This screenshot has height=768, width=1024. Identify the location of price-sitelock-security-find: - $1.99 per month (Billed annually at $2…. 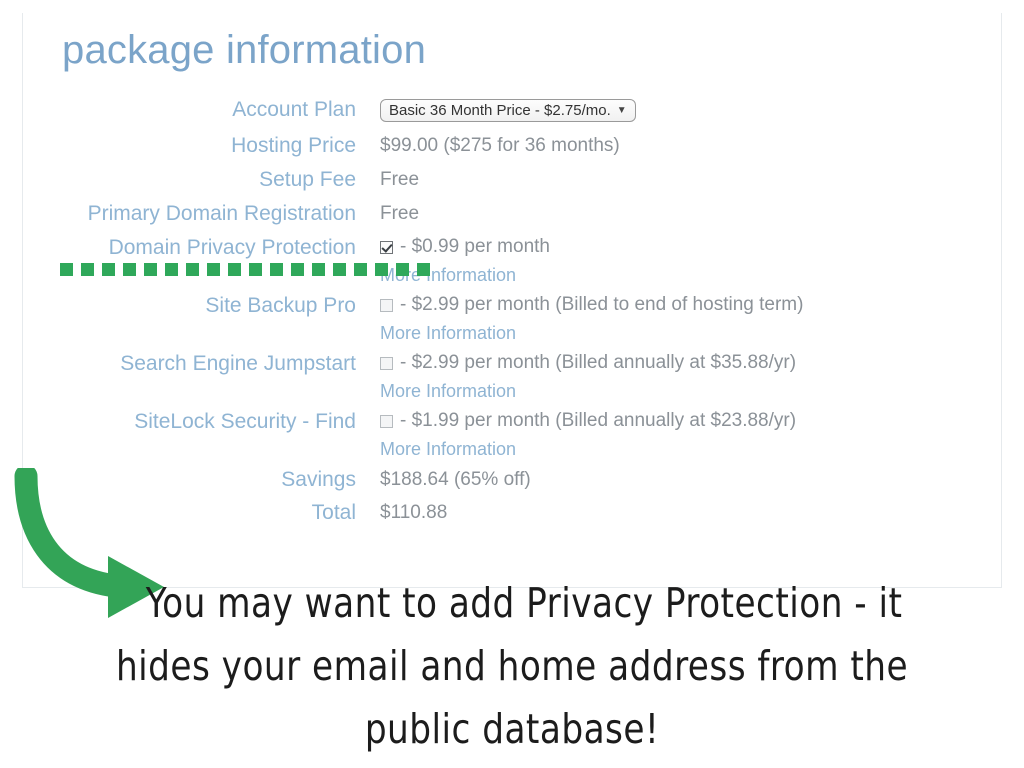
(598, 420).